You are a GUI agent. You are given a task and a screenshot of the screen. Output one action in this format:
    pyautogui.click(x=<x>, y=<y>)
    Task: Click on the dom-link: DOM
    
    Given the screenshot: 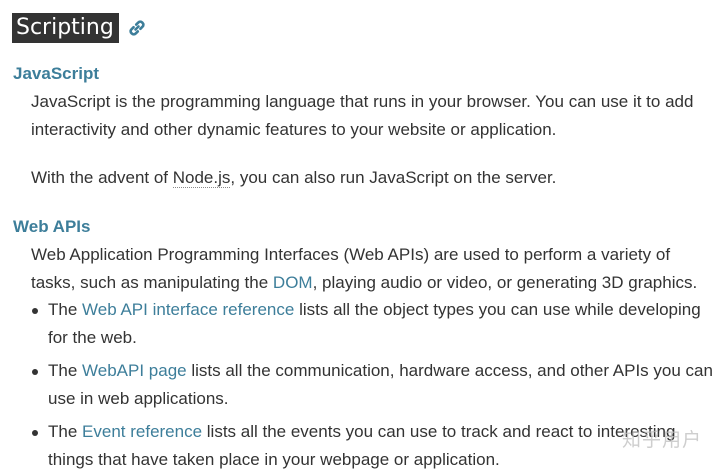 What is the action you would take?
    pyautogui.click(x=293, y=282)
    